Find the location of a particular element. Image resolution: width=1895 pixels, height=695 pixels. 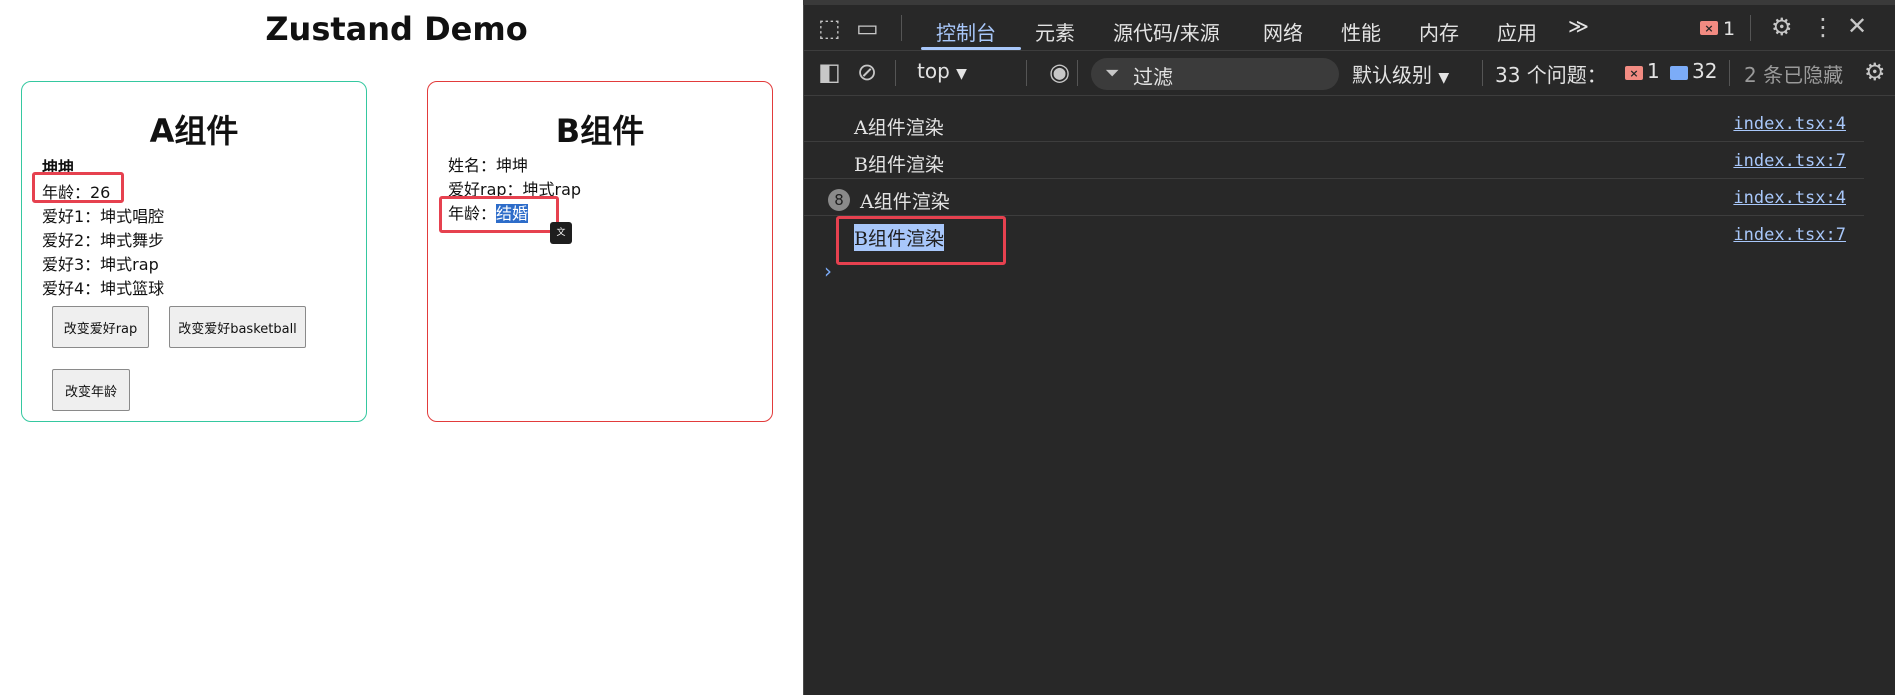

tab-console: 控制台 is located at coordinates (966, 31).